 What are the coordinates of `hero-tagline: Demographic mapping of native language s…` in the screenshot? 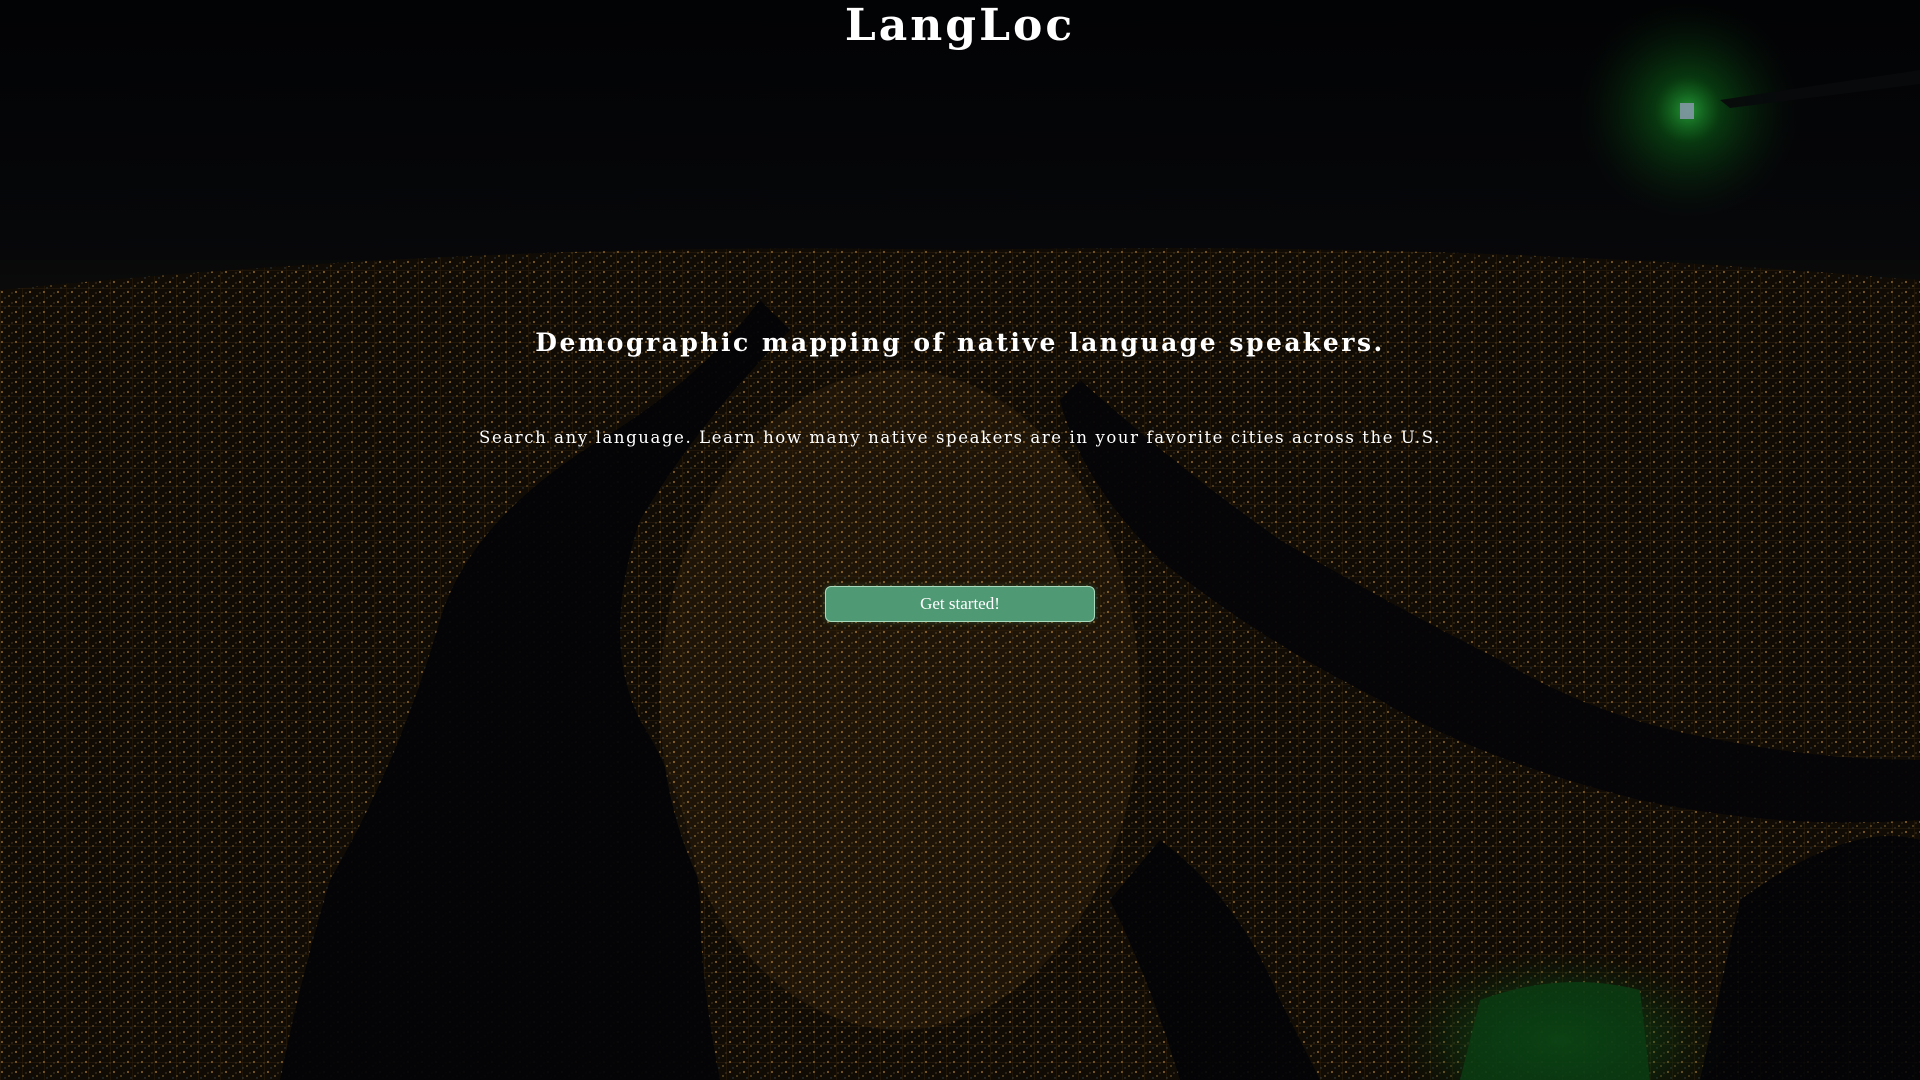 It's located at (960, 342).